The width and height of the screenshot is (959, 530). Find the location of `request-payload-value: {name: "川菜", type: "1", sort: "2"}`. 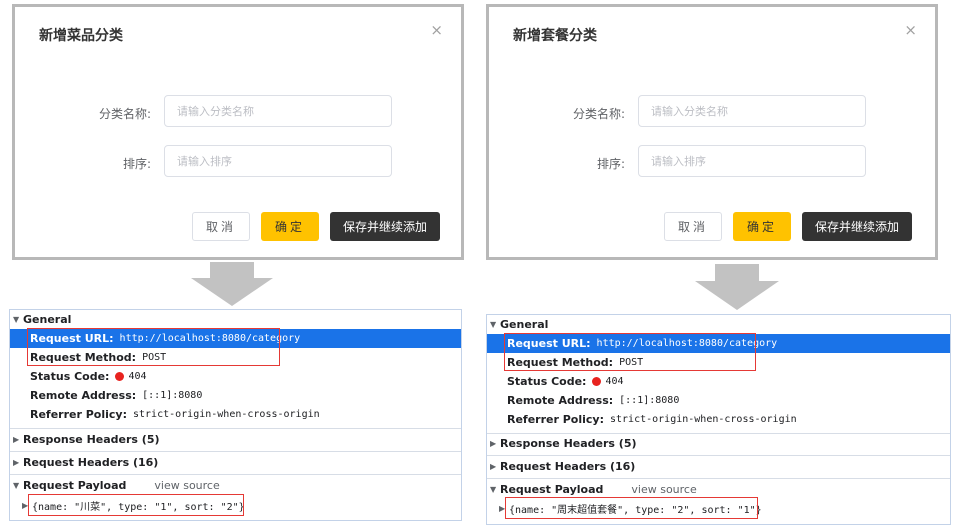

request-payload-value: {name: "川菜", type: "1", sort: "2"} is located at coordinates (138, 507).